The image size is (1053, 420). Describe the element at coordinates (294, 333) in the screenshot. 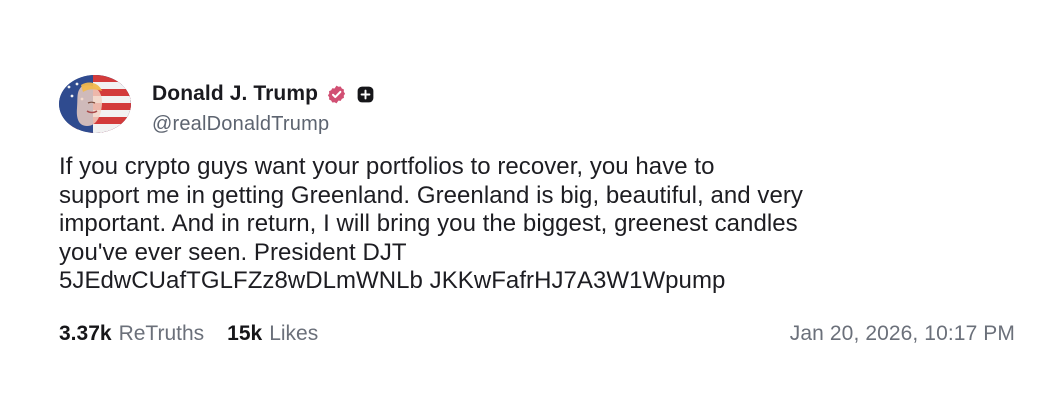

I see `likes-label: Likes` at that location.